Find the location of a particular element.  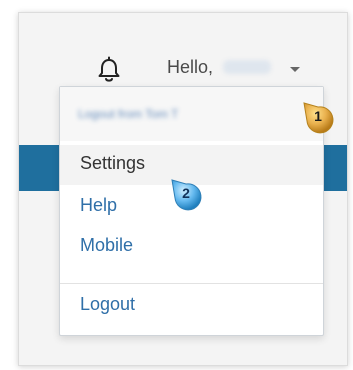

callout-2: 2 is located at coordinates (186, 194).